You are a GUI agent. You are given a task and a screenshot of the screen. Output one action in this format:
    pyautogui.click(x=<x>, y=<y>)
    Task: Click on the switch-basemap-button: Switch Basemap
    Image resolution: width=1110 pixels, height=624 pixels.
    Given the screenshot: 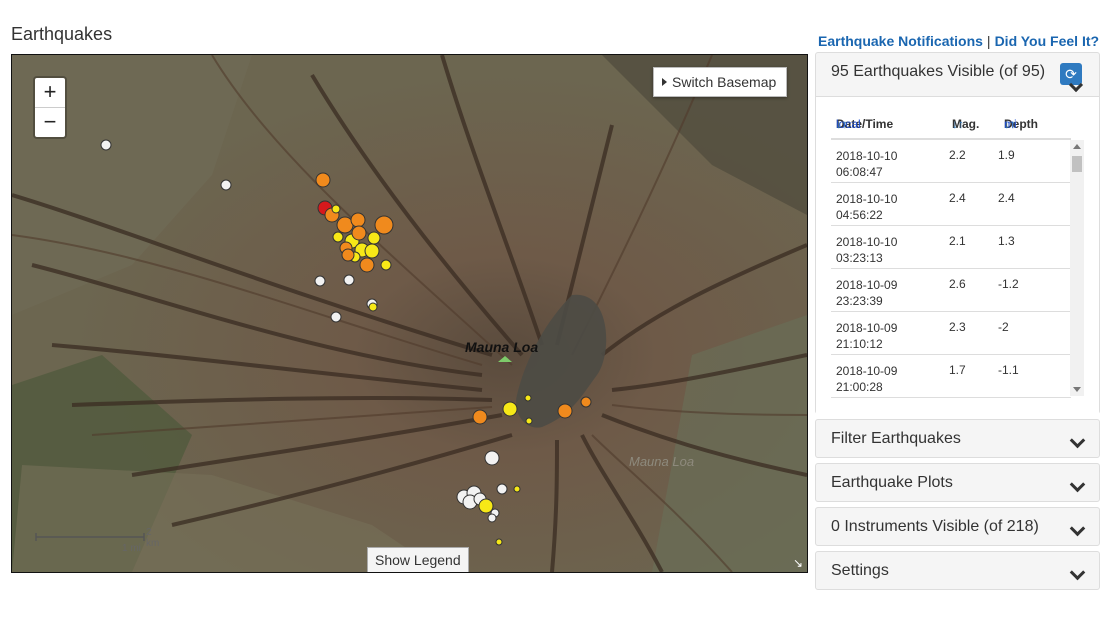 What is the action you would take?
    pyautogui.click(x=720, y=82)
    